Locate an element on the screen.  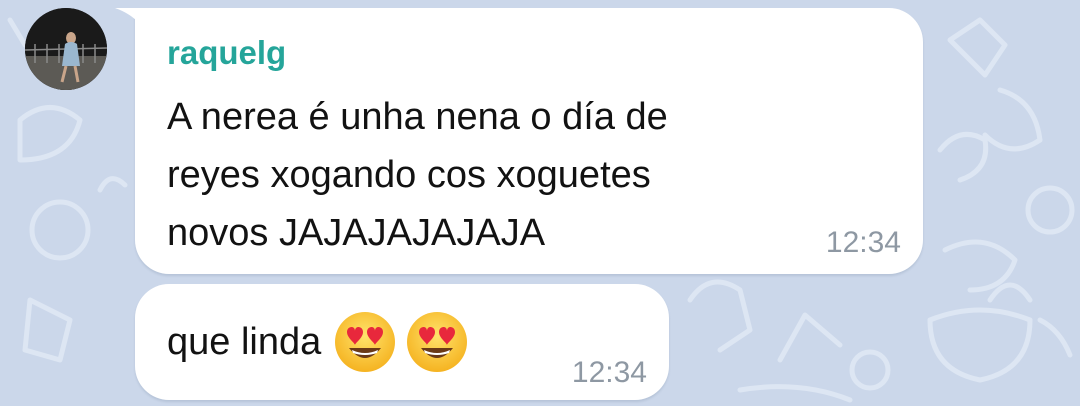
message-bubble: que linda 12:34 is located at coordinates (402, 342).